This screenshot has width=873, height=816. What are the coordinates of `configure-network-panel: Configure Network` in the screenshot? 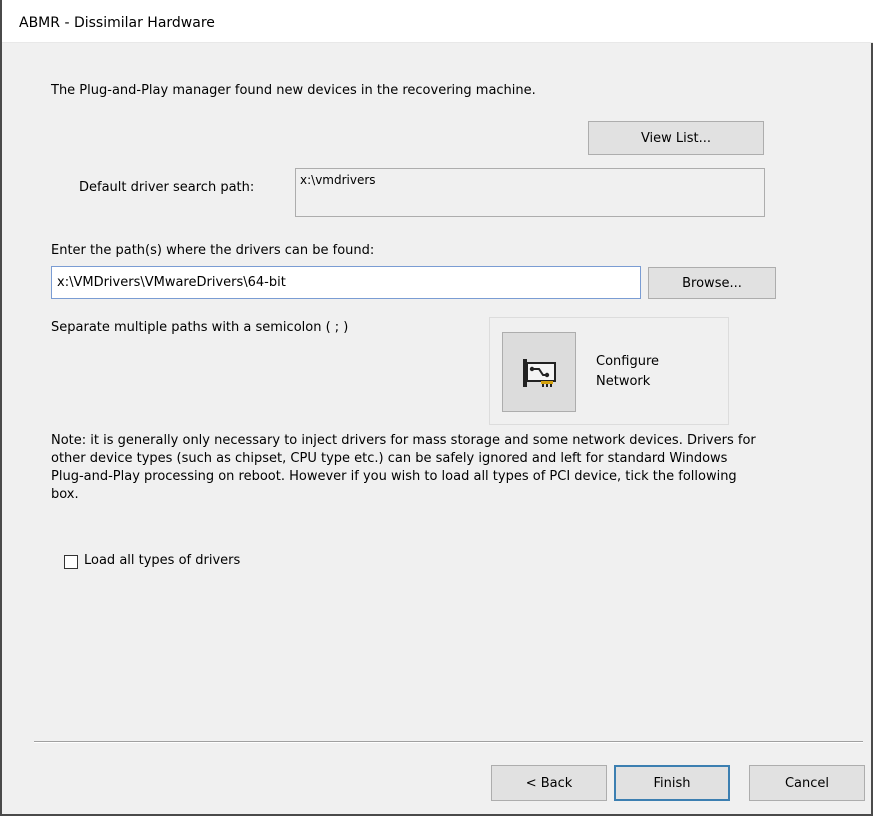 It's located at (609, 371).